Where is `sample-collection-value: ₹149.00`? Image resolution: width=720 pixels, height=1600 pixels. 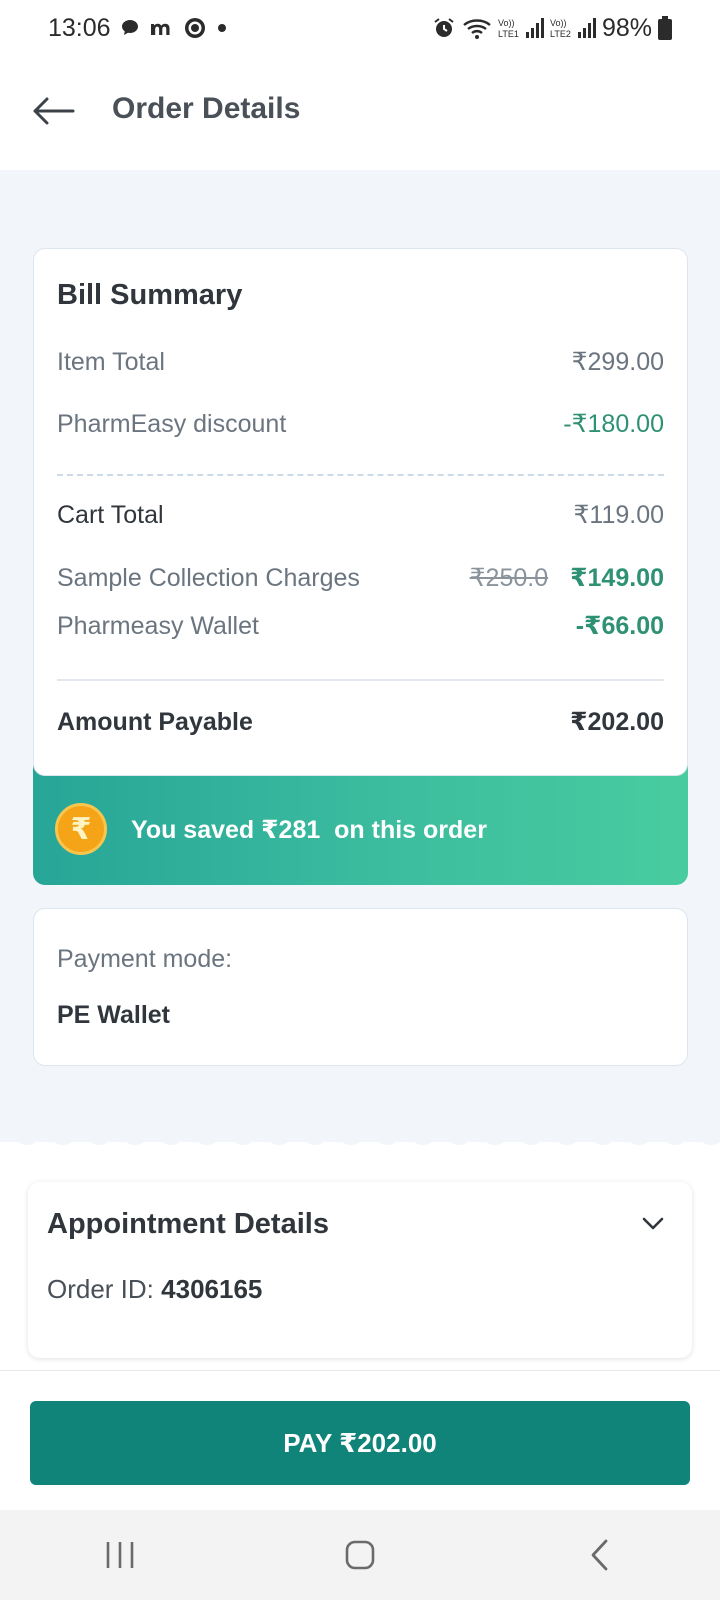 sample-collection-value: ₹149.00 is located at coordinates (617, 578).